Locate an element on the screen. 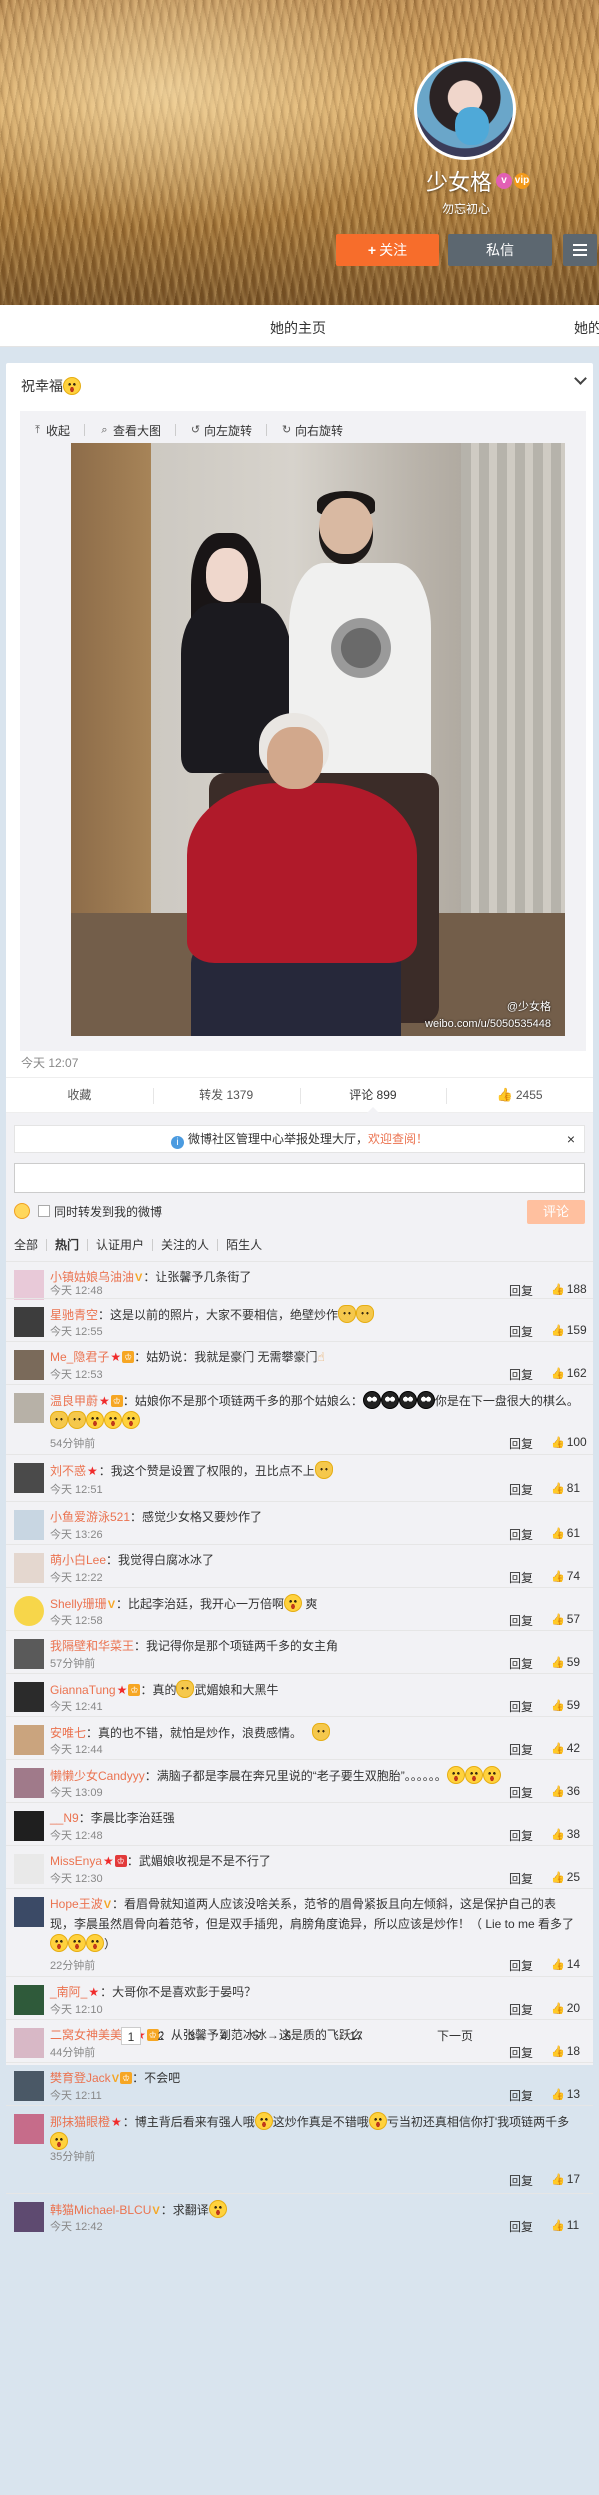 This screenshot has height=2495, width=599. page-2: 2 is located at coordinates (161, 2036).